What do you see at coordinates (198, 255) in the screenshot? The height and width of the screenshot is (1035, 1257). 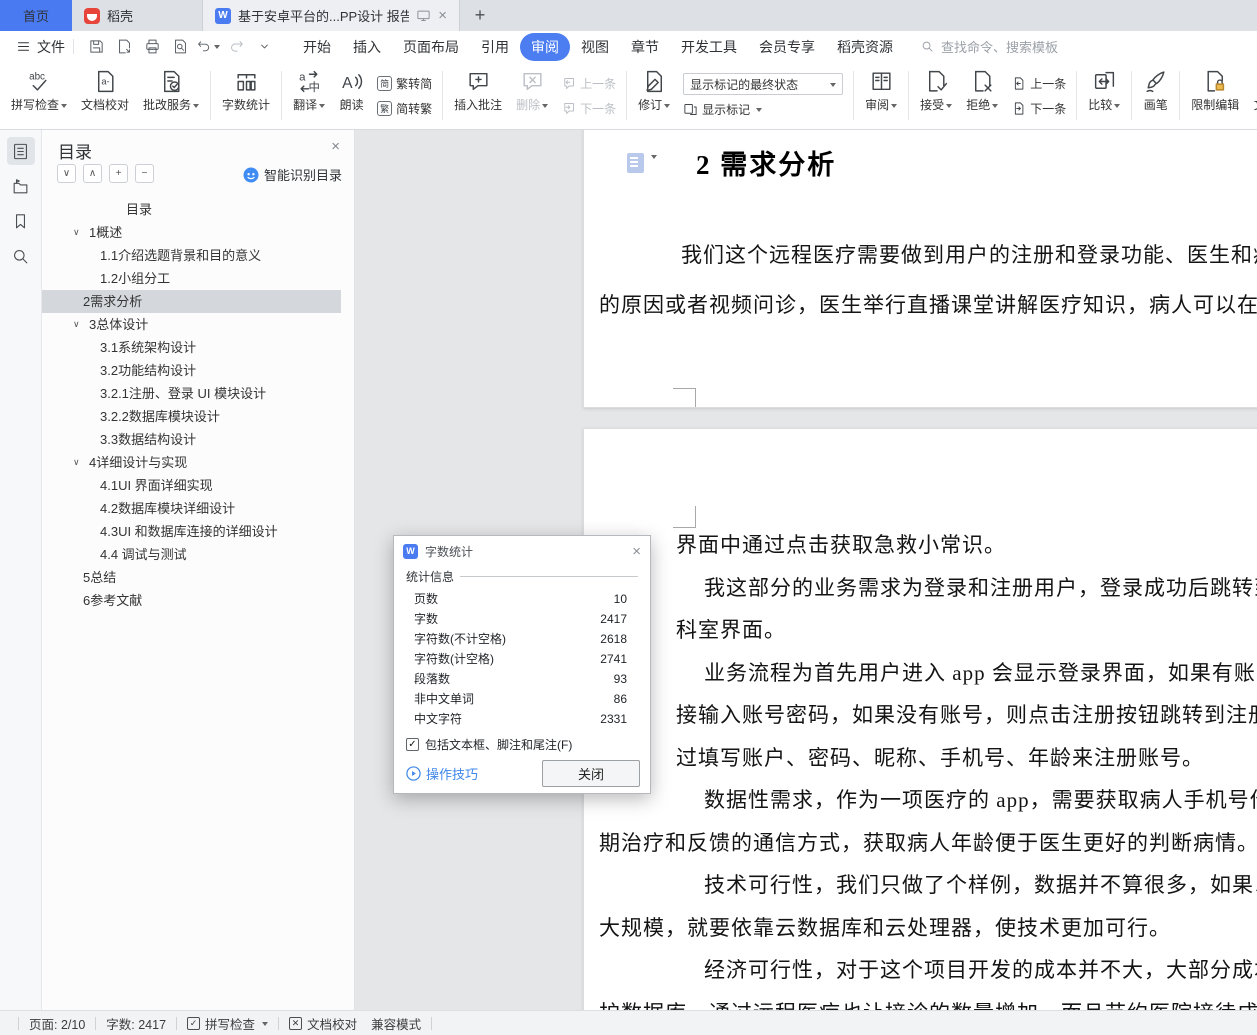 I see `toc-item: 1.1介绍选题背景和目的意义` at bounding box center [198, 255].